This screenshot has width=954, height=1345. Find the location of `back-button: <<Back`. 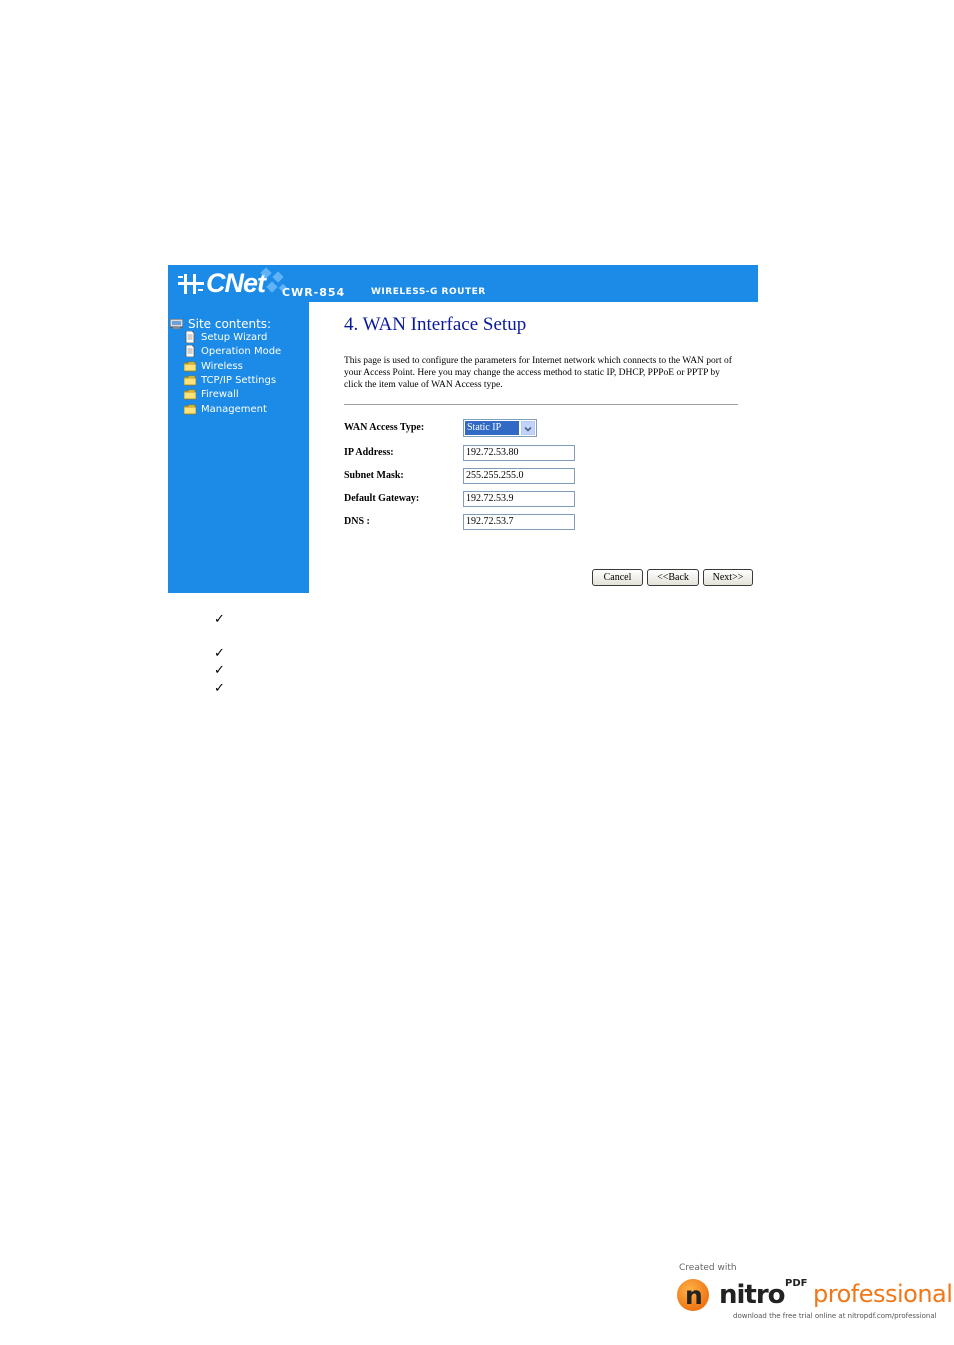

back-button: <<Back is located at coordinates (673, 577).